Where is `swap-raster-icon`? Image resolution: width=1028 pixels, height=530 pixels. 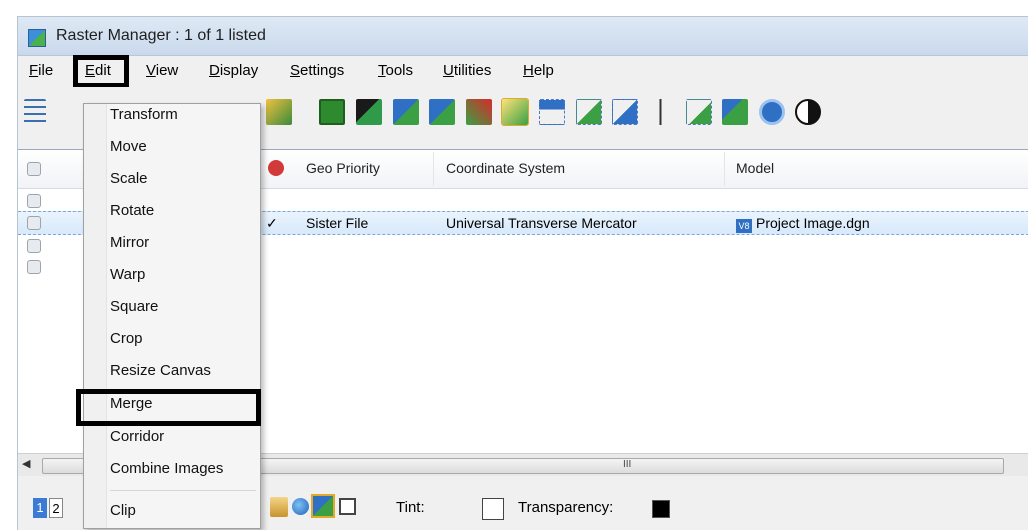
swap-raster-icon is located at coordinates (332, 112).